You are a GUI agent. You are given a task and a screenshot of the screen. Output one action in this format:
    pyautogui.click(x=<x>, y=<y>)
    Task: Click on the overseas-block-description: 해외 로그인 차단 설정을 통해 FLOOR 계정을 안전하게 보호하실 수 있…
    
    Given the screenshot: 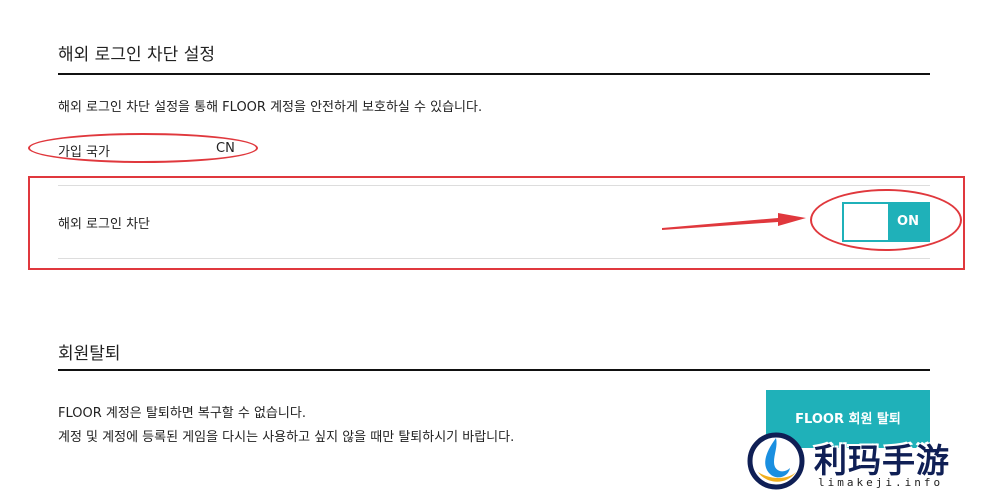 What is the action you would take?
    pyautogui.click(x=270, y=107)
    